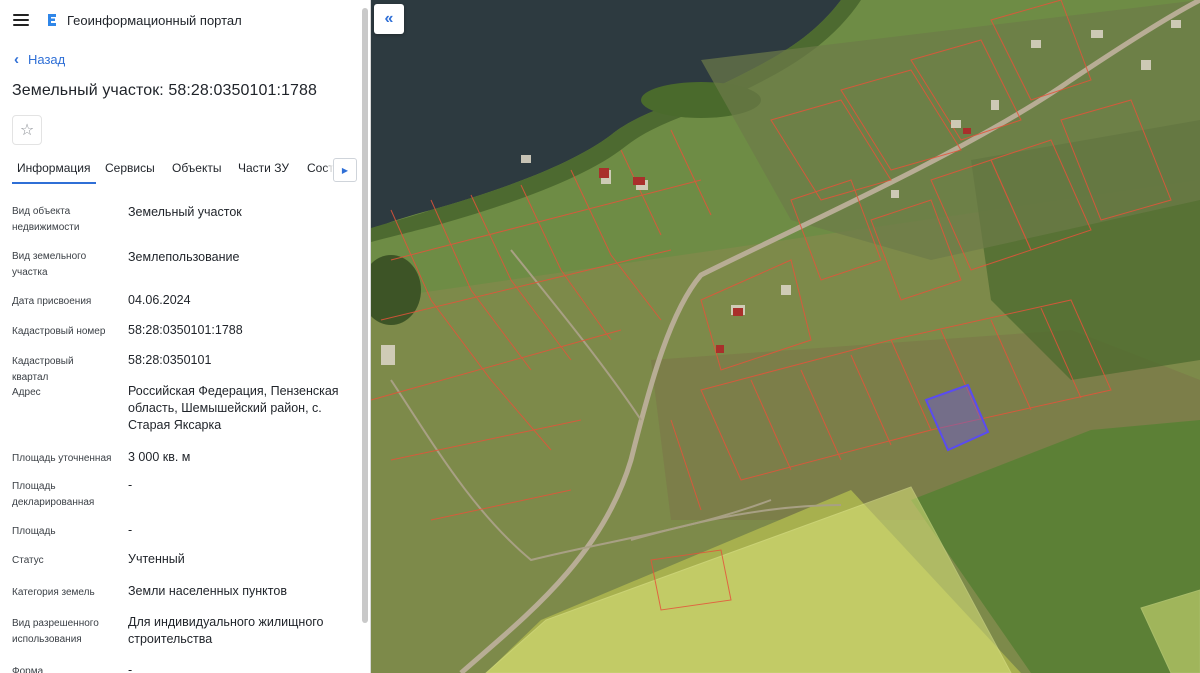 The image size is (1200, 673). I want to click on info-value: 58:28:0350101, so click(170, 360).